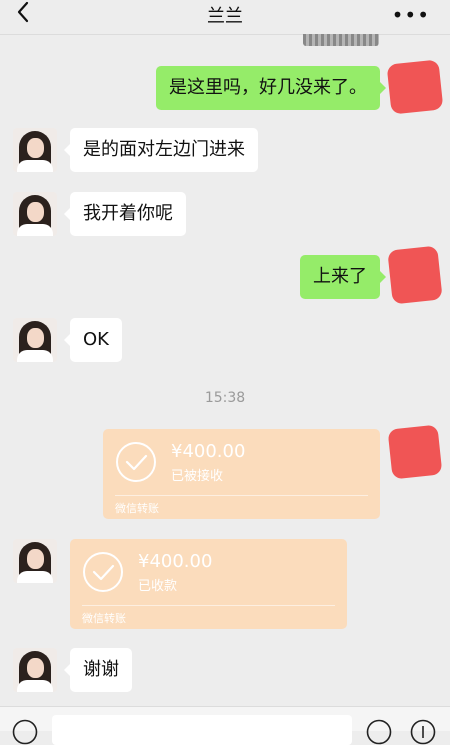  Describe the element at coordinates (208, 584) in the screenshot. I see `transfer-card: ¥400.00 已收款 微信转账` at that location.